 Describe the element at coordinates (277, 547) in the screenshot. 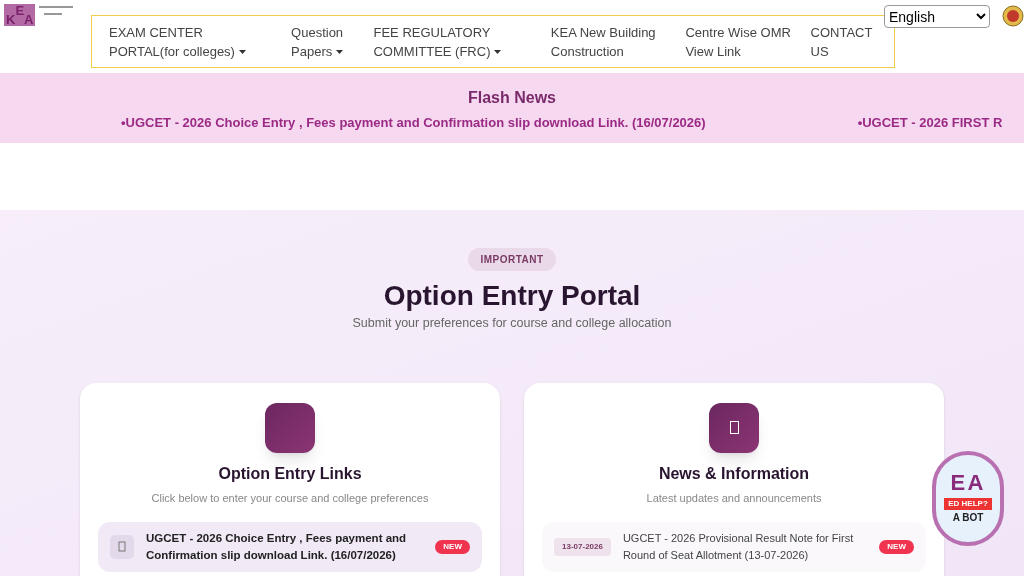

I see `link-text: UGCET - 2026 Choice Entry , Fees payment and Confirmation slip download Link. (16/07/2026)` at that location.